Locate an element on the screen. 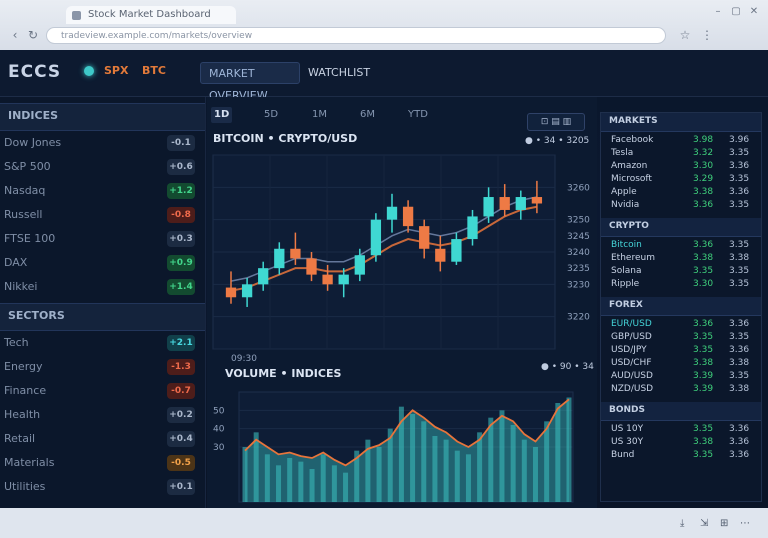 Image resolution: width=768 pixels, height=538 pixels. market-row: Tesla 3.32 3.35 is located at coordinates (681, 153).